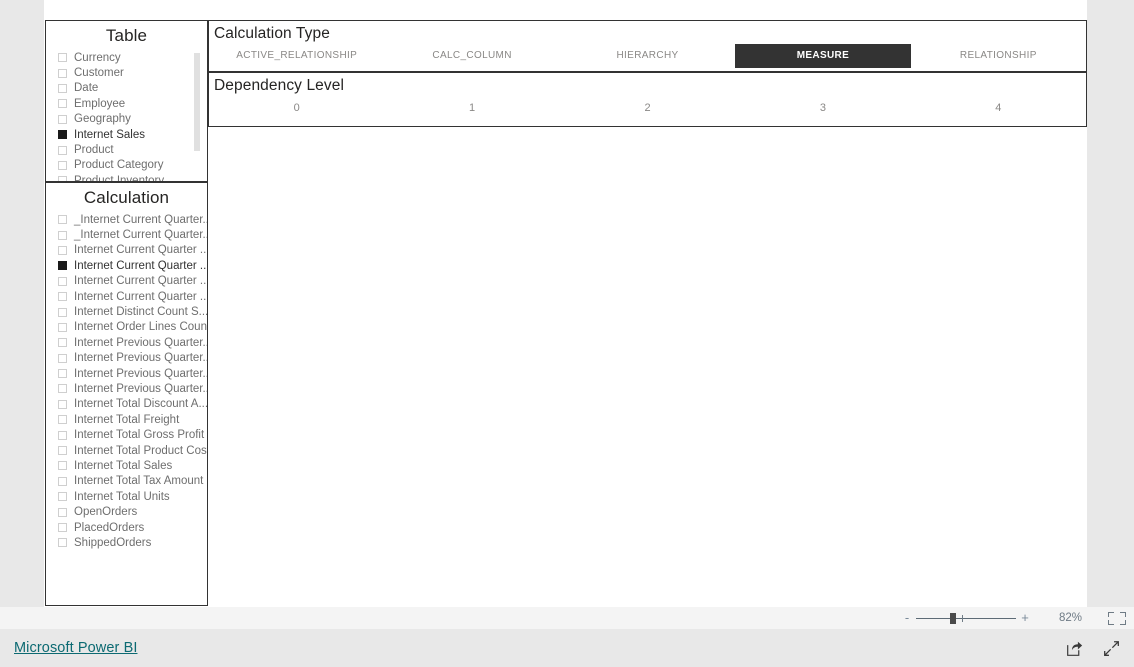  I want to click on slicer-item: Product Category, so click(132, 165).